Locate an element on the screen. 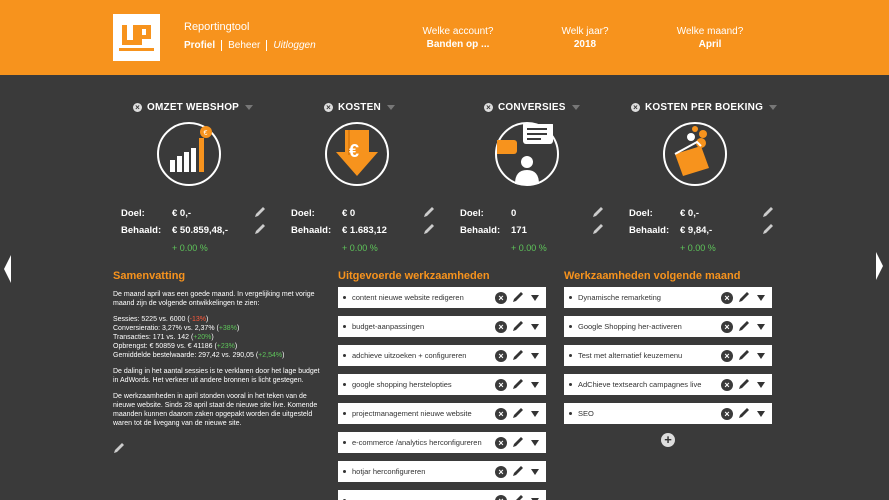 The image size is (889, 500). task-item: SEO × is located at coordinates (668, 413).